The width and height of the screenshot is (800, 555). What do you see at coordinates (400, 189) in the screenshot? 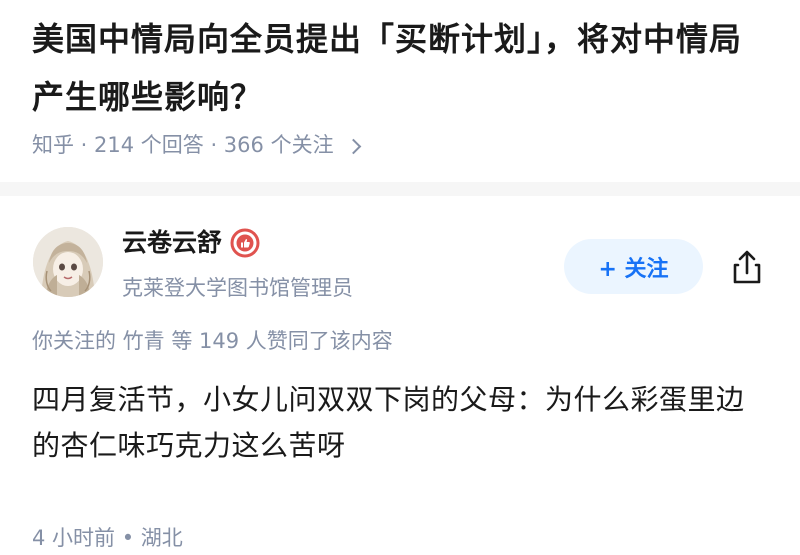
I see `section-divider` at bounding box center [400, 189].